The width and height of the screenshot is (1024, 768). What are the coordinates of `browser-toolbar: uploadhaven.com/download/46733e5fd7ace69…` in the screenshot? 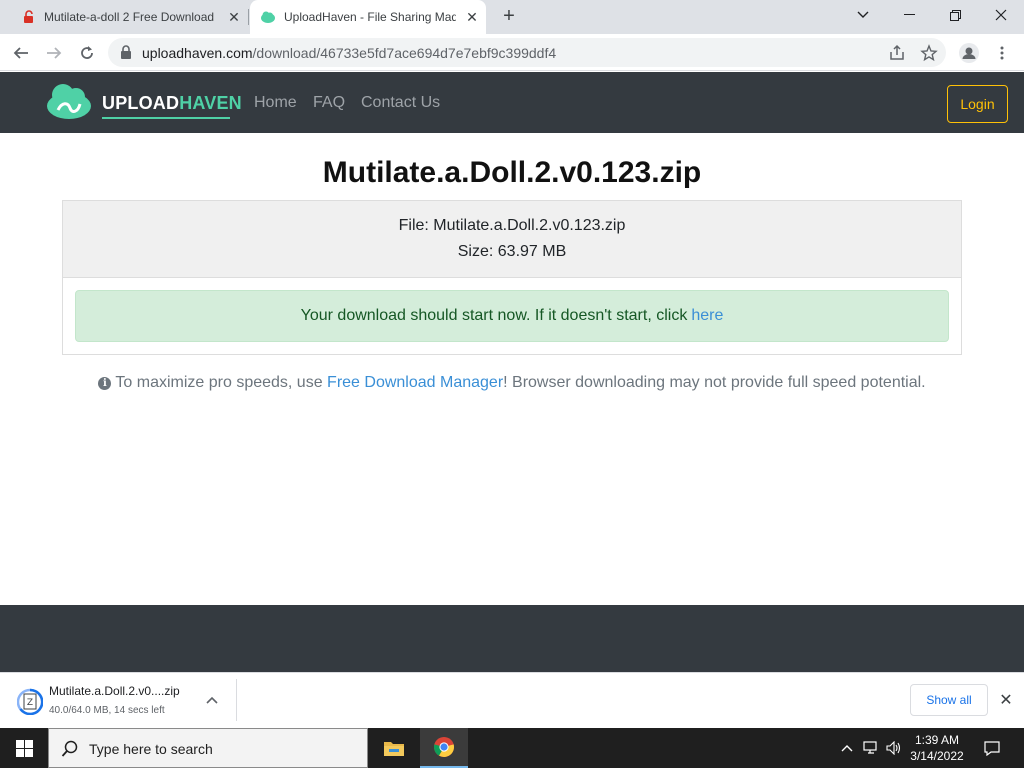 It's located at (512, 52).